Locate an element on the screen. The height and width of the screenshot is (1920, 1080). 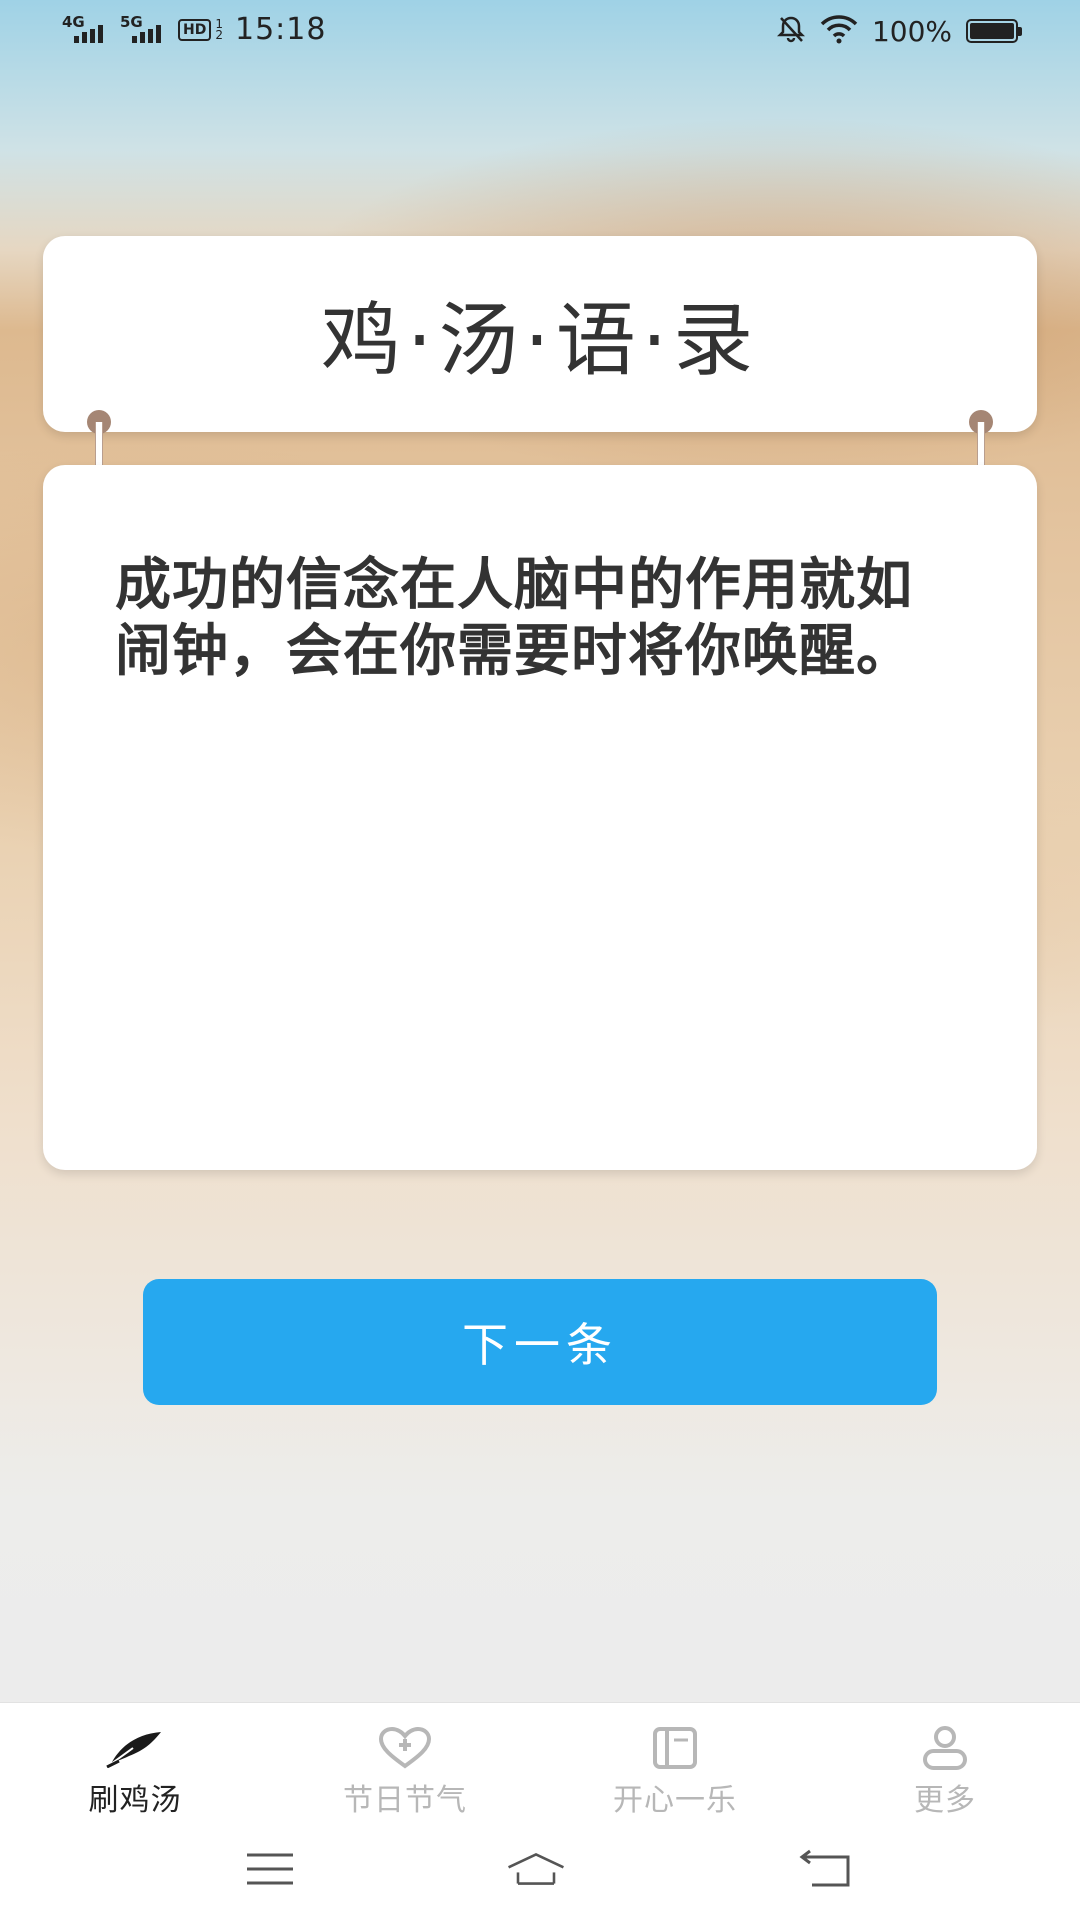
tab-label: 更多 is located at coordinates (945, 1800).